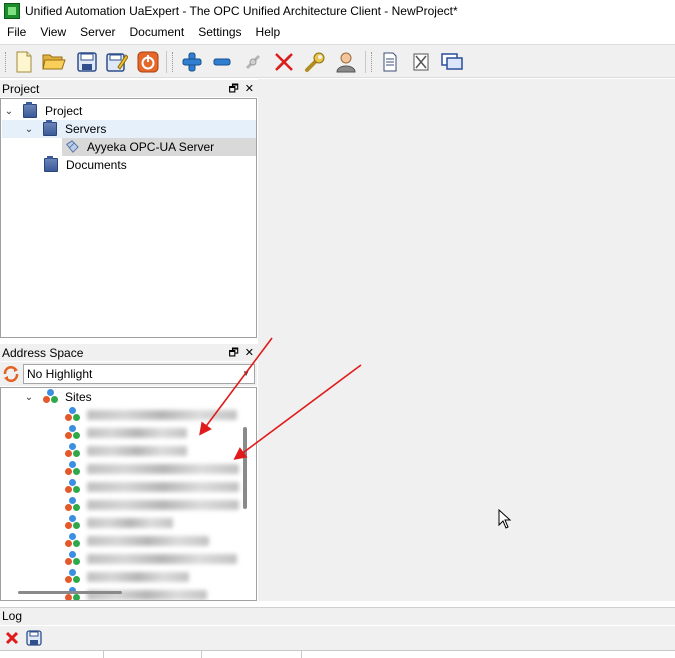 Image resolution: width=675 pixels, height=658 pixels. Describe the element at coordinates (12, 616) in the screenshot. I see `log-panel-title: Log` at that location.